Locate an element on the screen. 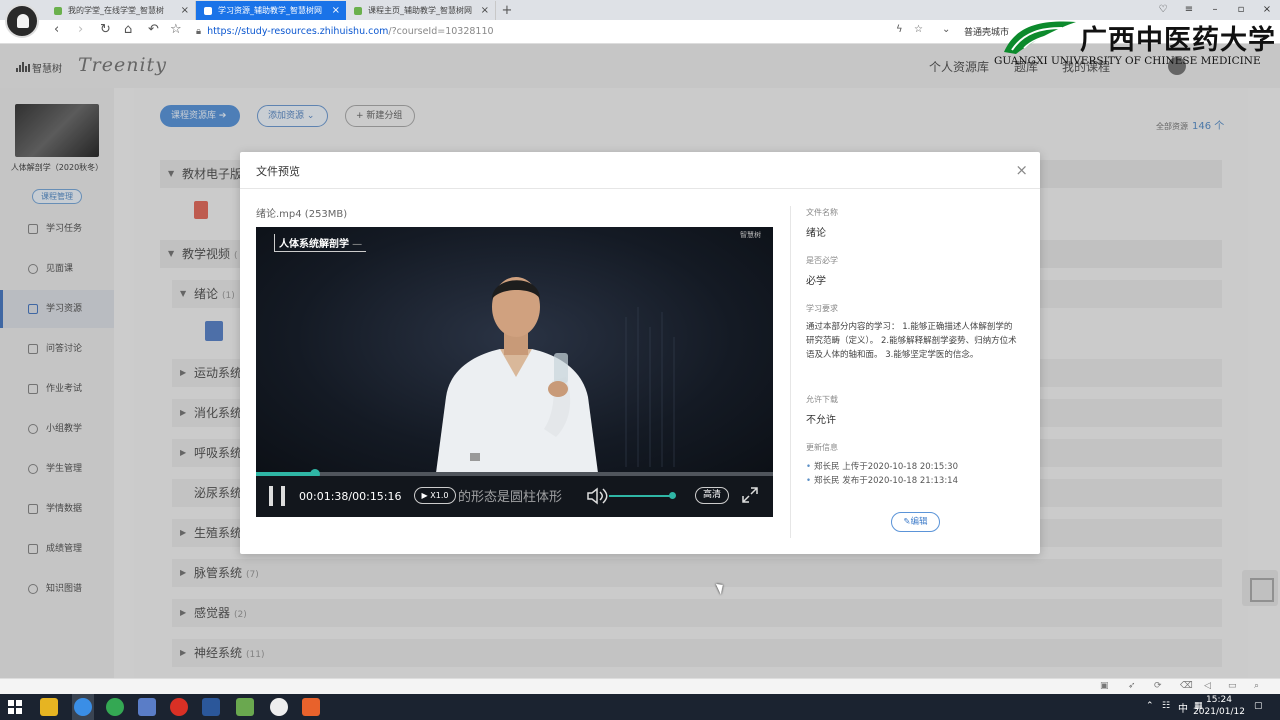 This screenshot has height=720, width=1280. meta-requirement-label: 学习要求 is located at coordinates (822, 308).